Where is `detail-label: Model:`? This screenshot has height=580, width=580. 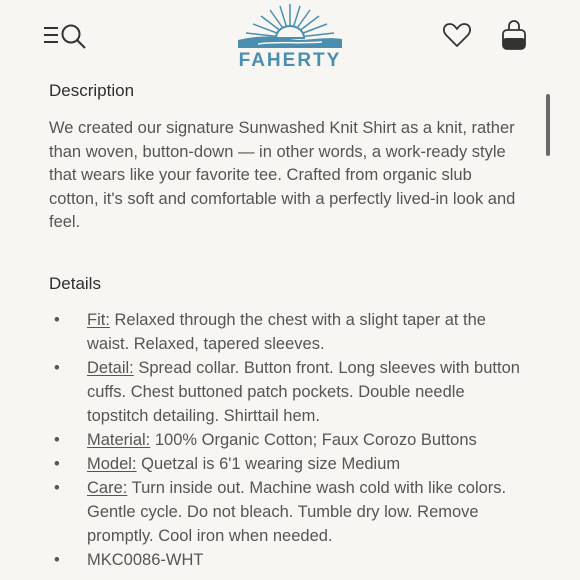
detail-label: Model: is located at coordinates (112, 464).